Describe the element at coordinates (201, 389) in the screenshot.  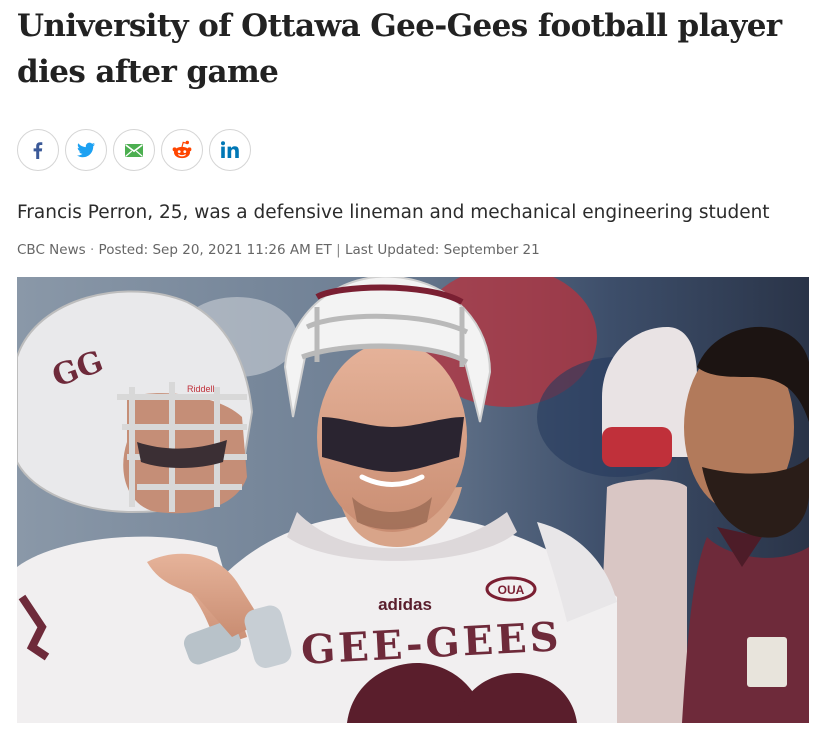
I see `helmet-sticker: Riddell` at that location.